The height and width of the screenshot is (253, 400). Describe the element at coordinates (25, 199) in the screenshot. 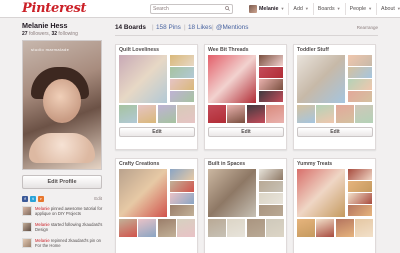

I see `facebook-icon: f` at that location.